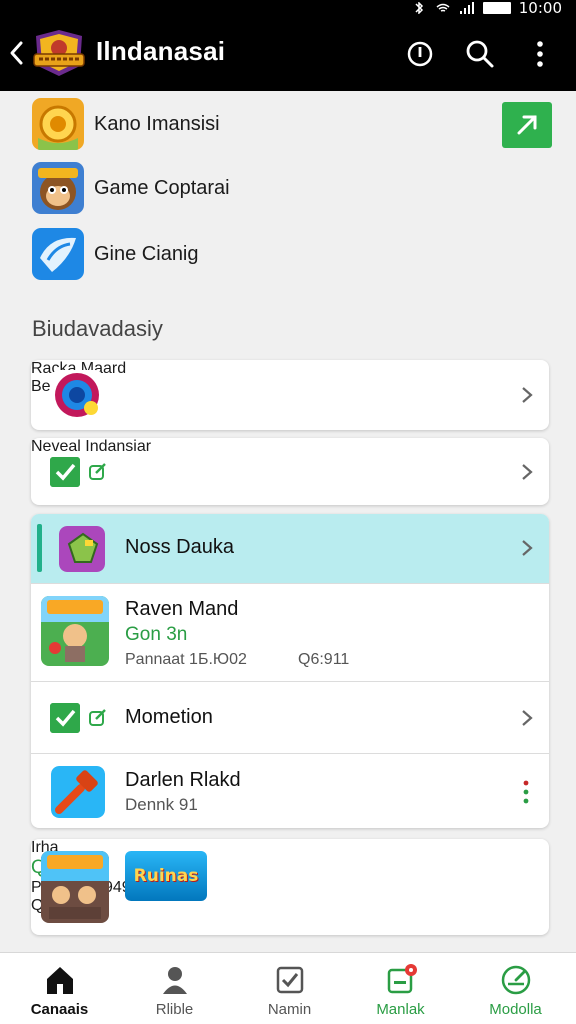  Describe the element at coordinates (79, 368) in the screenshot. I see `card-title: Racka Maard` at that location.